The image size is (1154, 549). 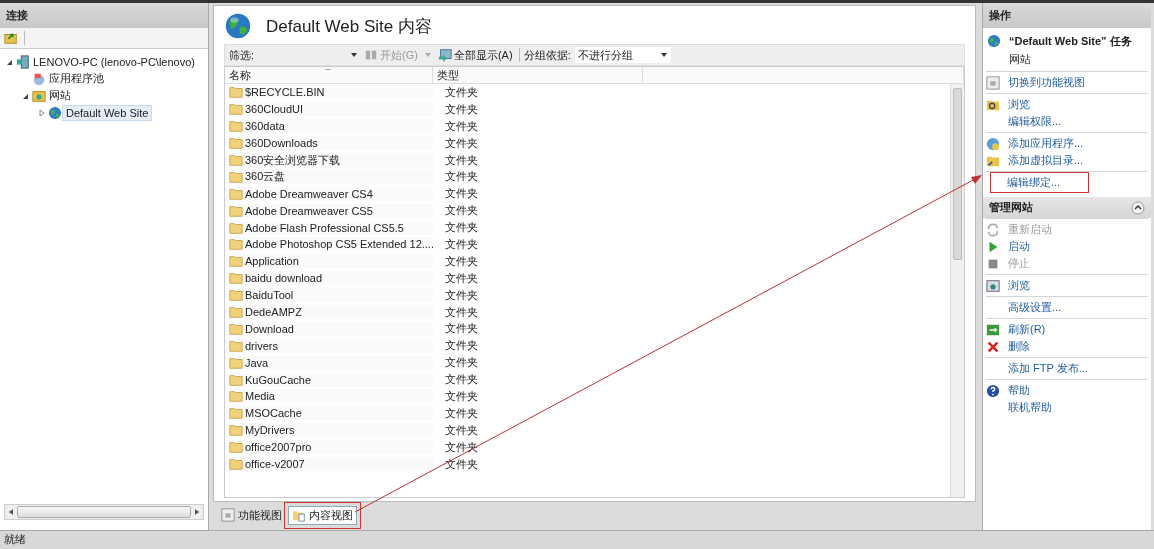 I want to click on collapse-button, so click(x=1138, y=207).